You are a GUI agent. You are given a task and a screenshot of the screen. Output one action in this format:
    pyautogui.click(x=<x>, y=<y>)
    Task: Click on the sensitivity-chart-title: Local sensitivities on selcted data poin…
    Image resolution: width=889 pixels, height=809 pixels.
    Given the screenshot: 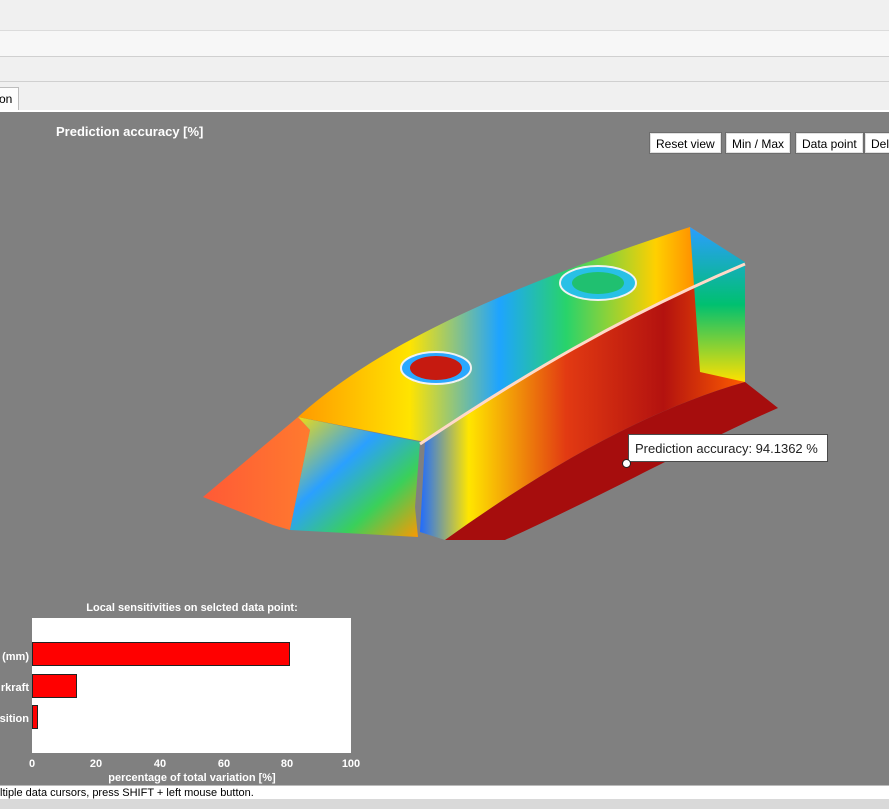 What is the action you would take?
    pyautogui.click(x=192, y=608)
    